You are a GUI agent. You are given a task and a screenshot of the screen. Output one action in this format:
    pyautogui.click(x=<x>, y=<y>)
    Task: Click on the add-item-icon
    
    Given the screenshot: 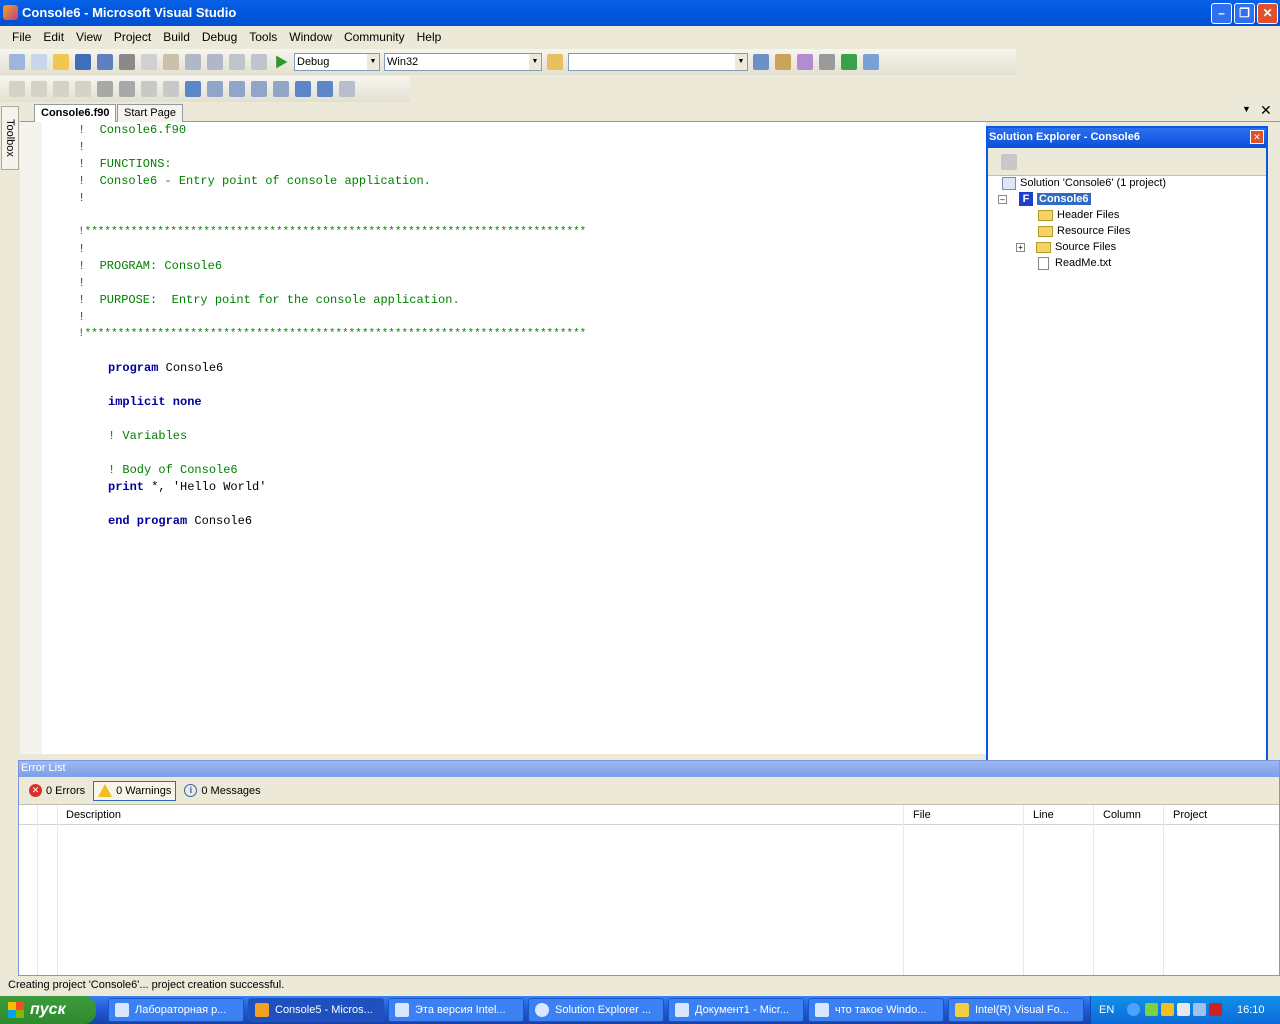 What is the action you would take?
    pyautogui.click(x=39, y=62)
    